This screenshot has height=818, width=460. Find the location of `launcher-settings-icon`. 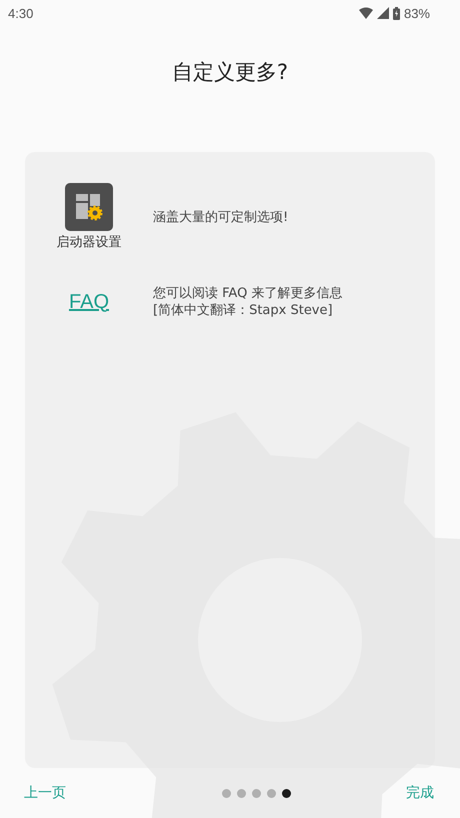

launcher-settings-icon is located at coordinates (89, 207).